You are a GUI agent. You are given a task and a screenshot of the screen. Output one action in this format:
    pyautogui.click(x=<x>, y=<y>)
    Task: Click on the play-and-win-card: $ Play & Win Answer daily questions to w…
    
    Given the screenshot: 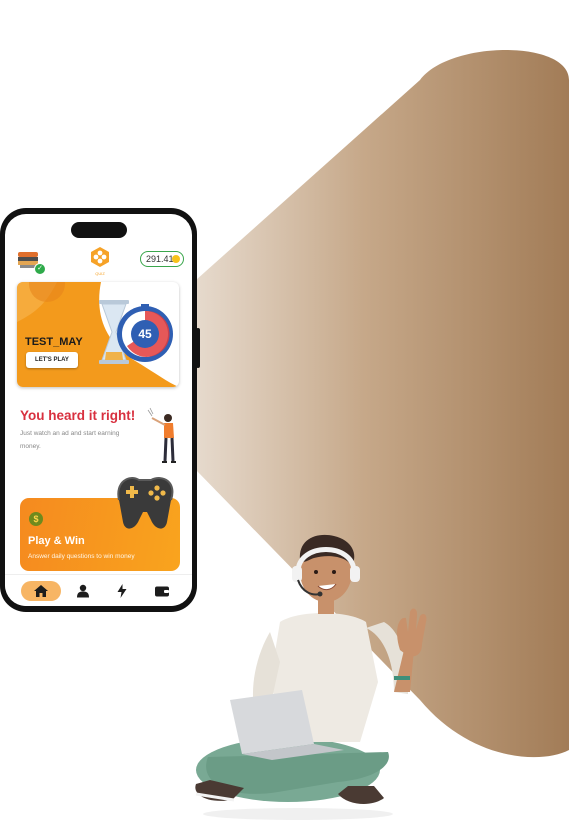 What is the action you would take?
    pyautogui.click(x=100, y=524)
    